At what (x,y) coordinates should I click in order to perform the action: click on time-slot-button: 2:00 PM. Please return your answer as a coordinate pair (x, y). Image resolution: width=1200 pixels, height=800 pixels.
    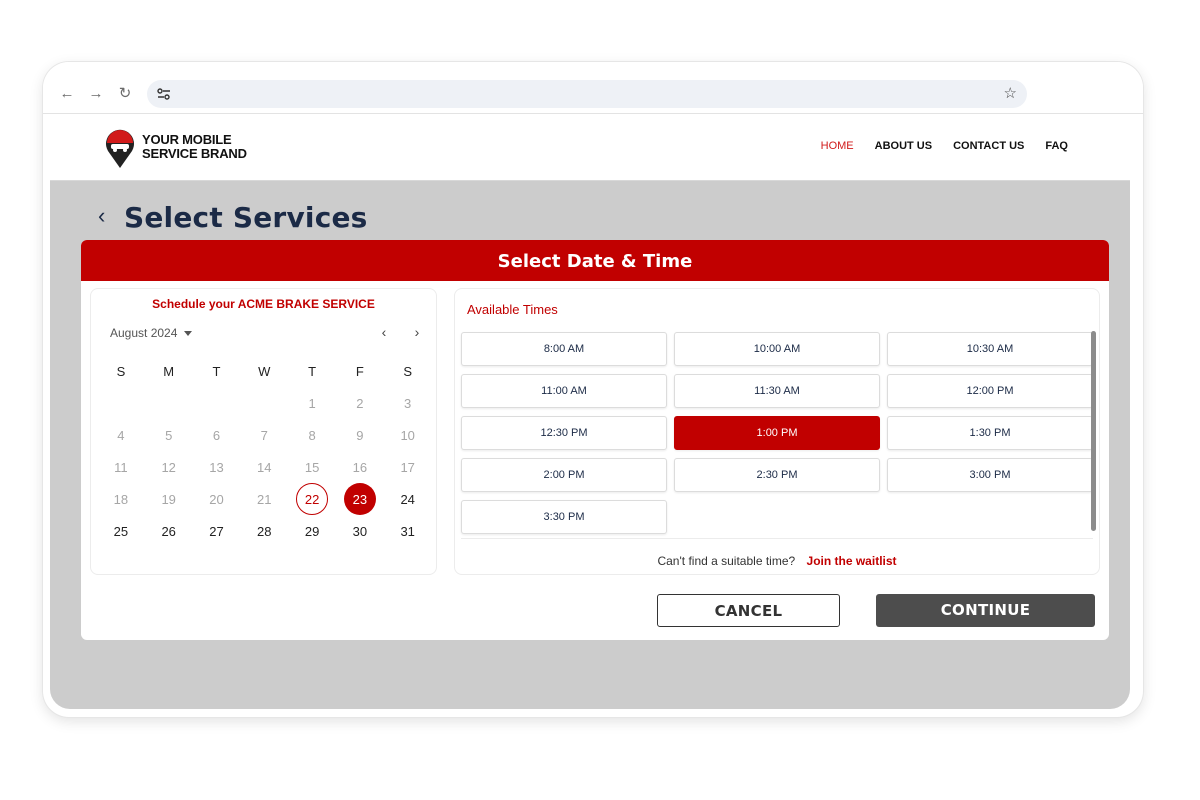
    Looking at the image, I should click on (564, 475).